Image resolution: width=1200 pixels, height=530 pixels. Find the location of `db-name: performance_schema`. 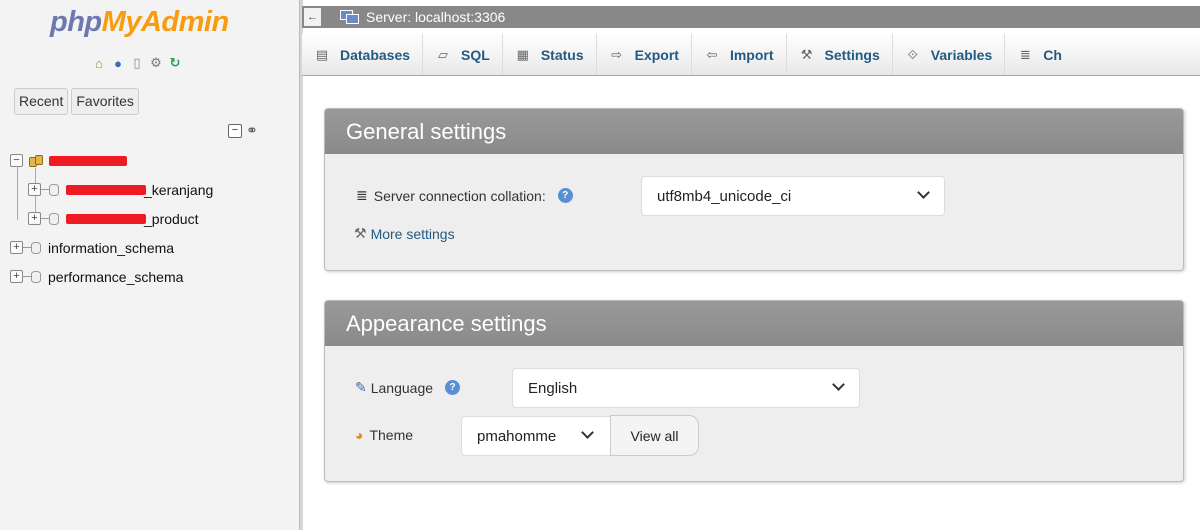

db-name: performance_schema is located at coordinates (115, 277).